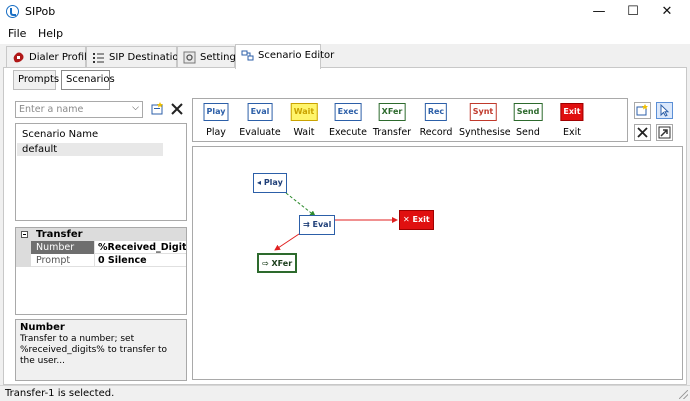 This screenshot has width=690, height=401. What do you see at coordinates (348, 112) in the screenshot?
I see `execute-icon: Exec` at bounding box center [348, 112].